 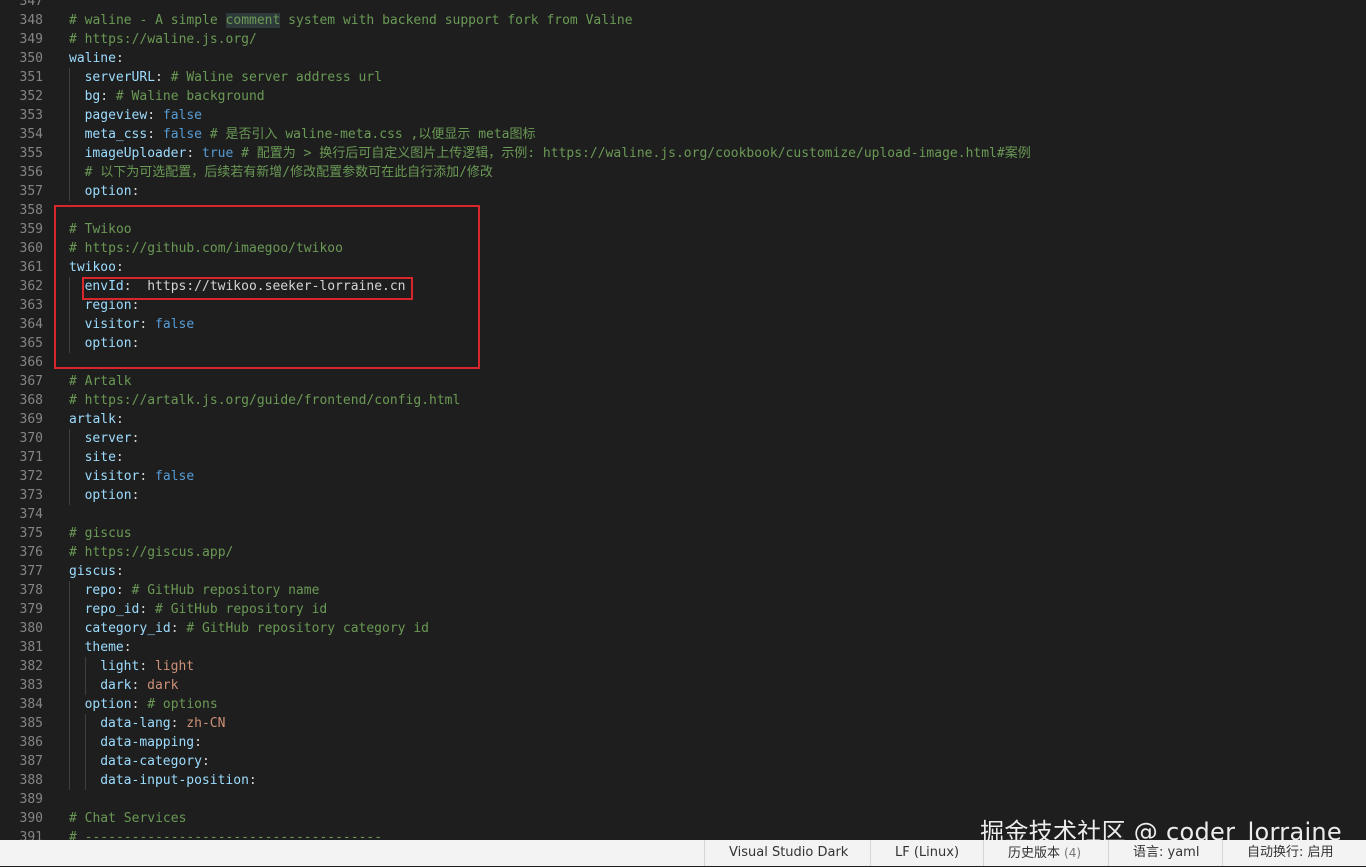 I want to click on code-text: option:, so click(x=104, y=191).